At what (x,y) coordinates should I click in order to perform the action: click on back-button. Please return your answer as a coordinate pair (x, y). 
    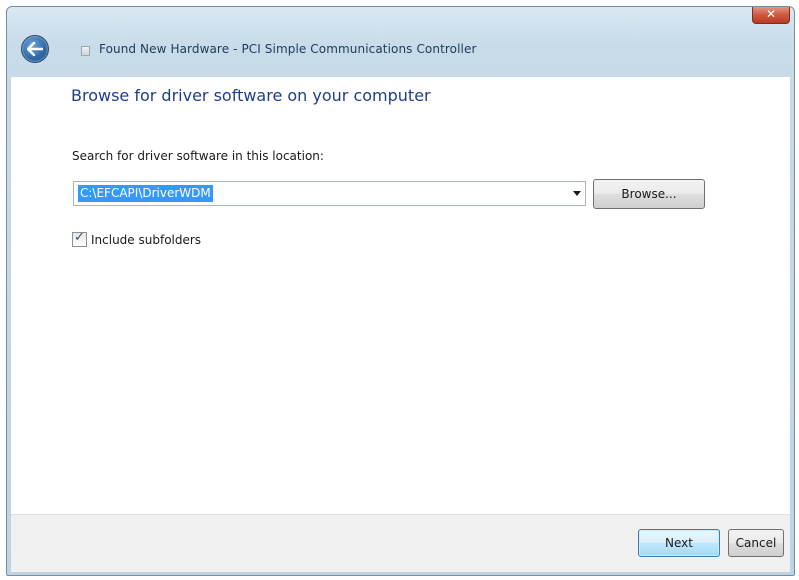
    Looking at the image, I should click on (35, 49).